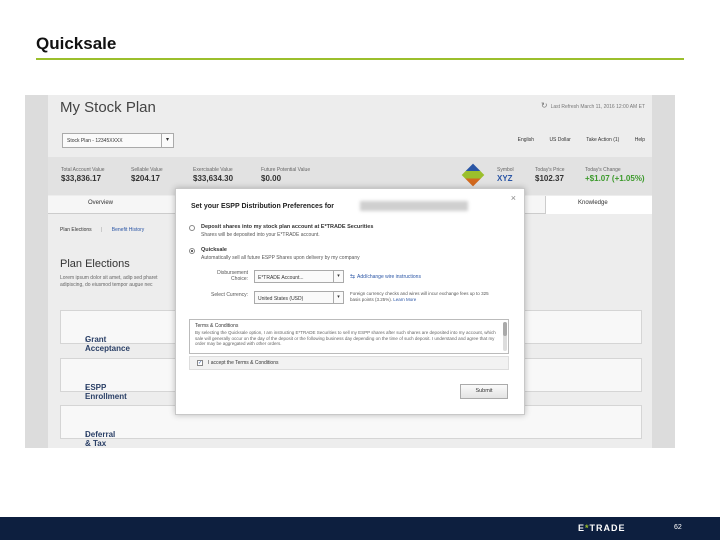 The image size is (720, 540). What do you see at coordinates (192, 228) in the screenshot?
I see `radio-deposit-shares` at bounding box center [192, 228].